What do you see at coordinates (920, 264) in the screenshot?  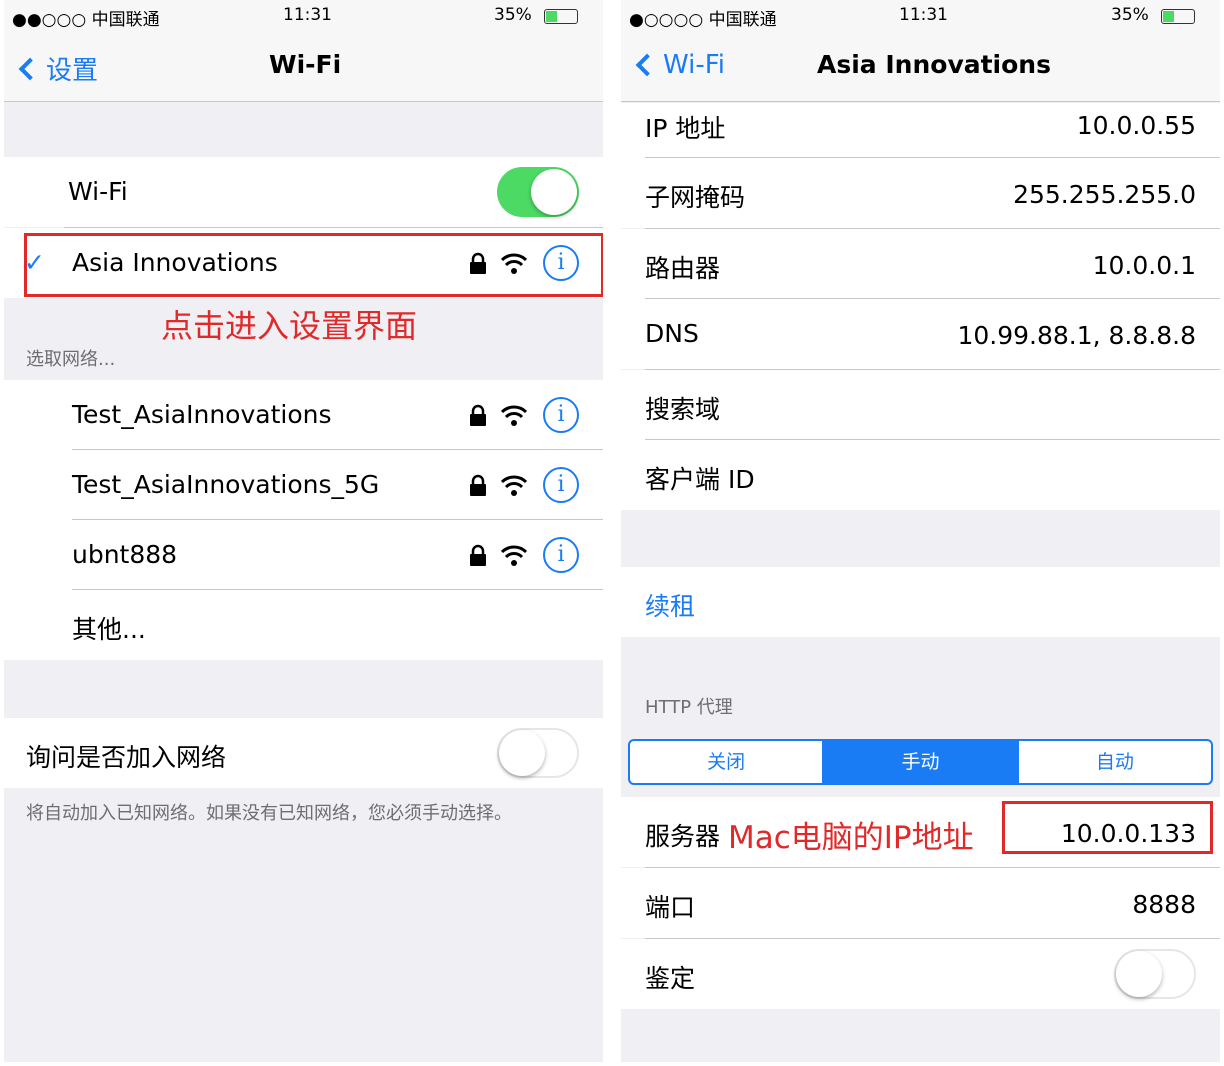 I see `detail-row: 路由器 10.0.0.1` at bounding box center [920, 264].